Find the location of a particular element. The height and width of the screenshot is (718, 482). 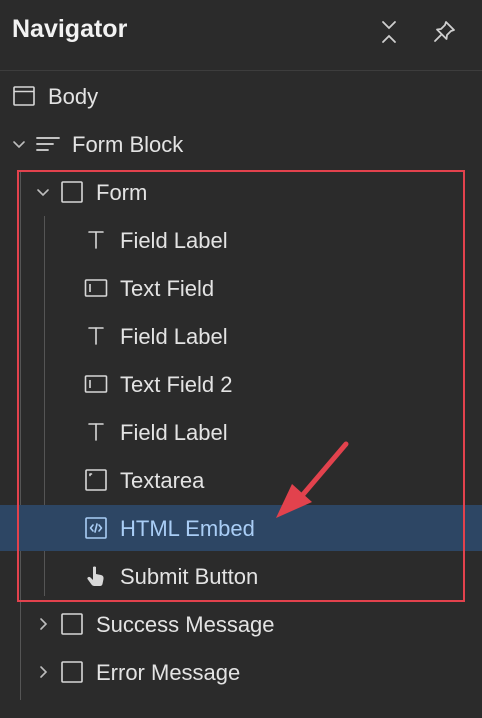

tree-item-label: Textarea is located at coordinates (162, 480).